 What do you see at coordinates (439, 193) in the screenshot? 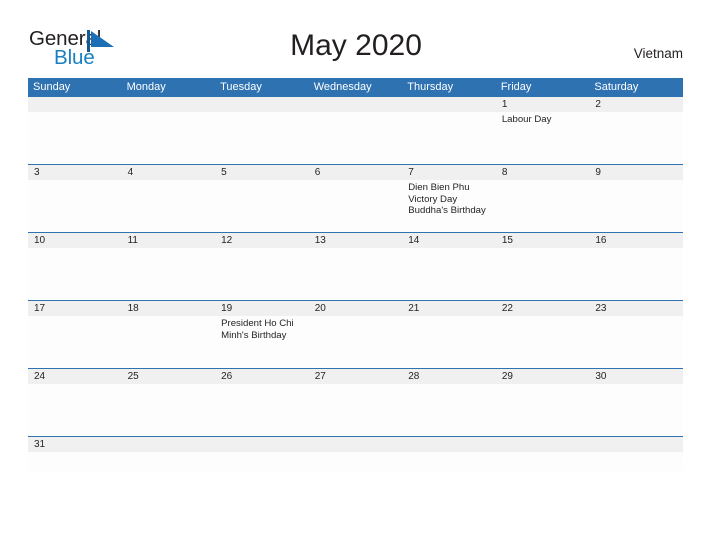
I see `holiday-label: Dien Bien Phu Victory Day` at bounding box center [439, 193].